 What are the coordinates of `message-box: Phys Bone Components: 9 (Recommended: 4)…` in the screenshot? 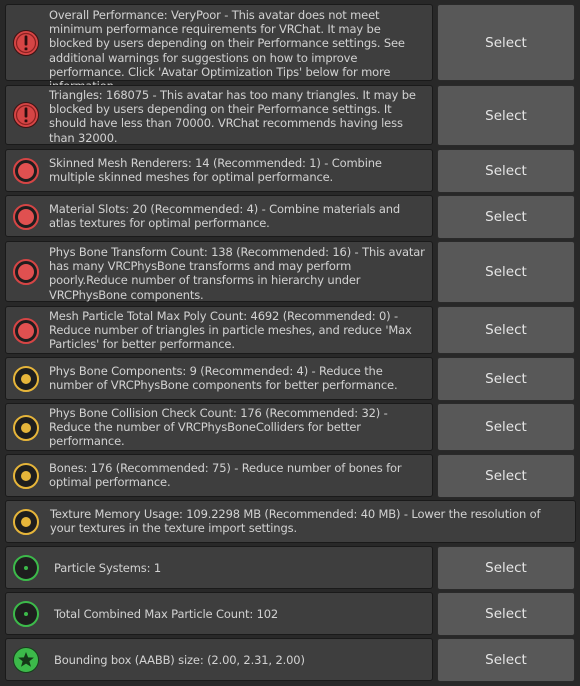 It's located at (219, 378).